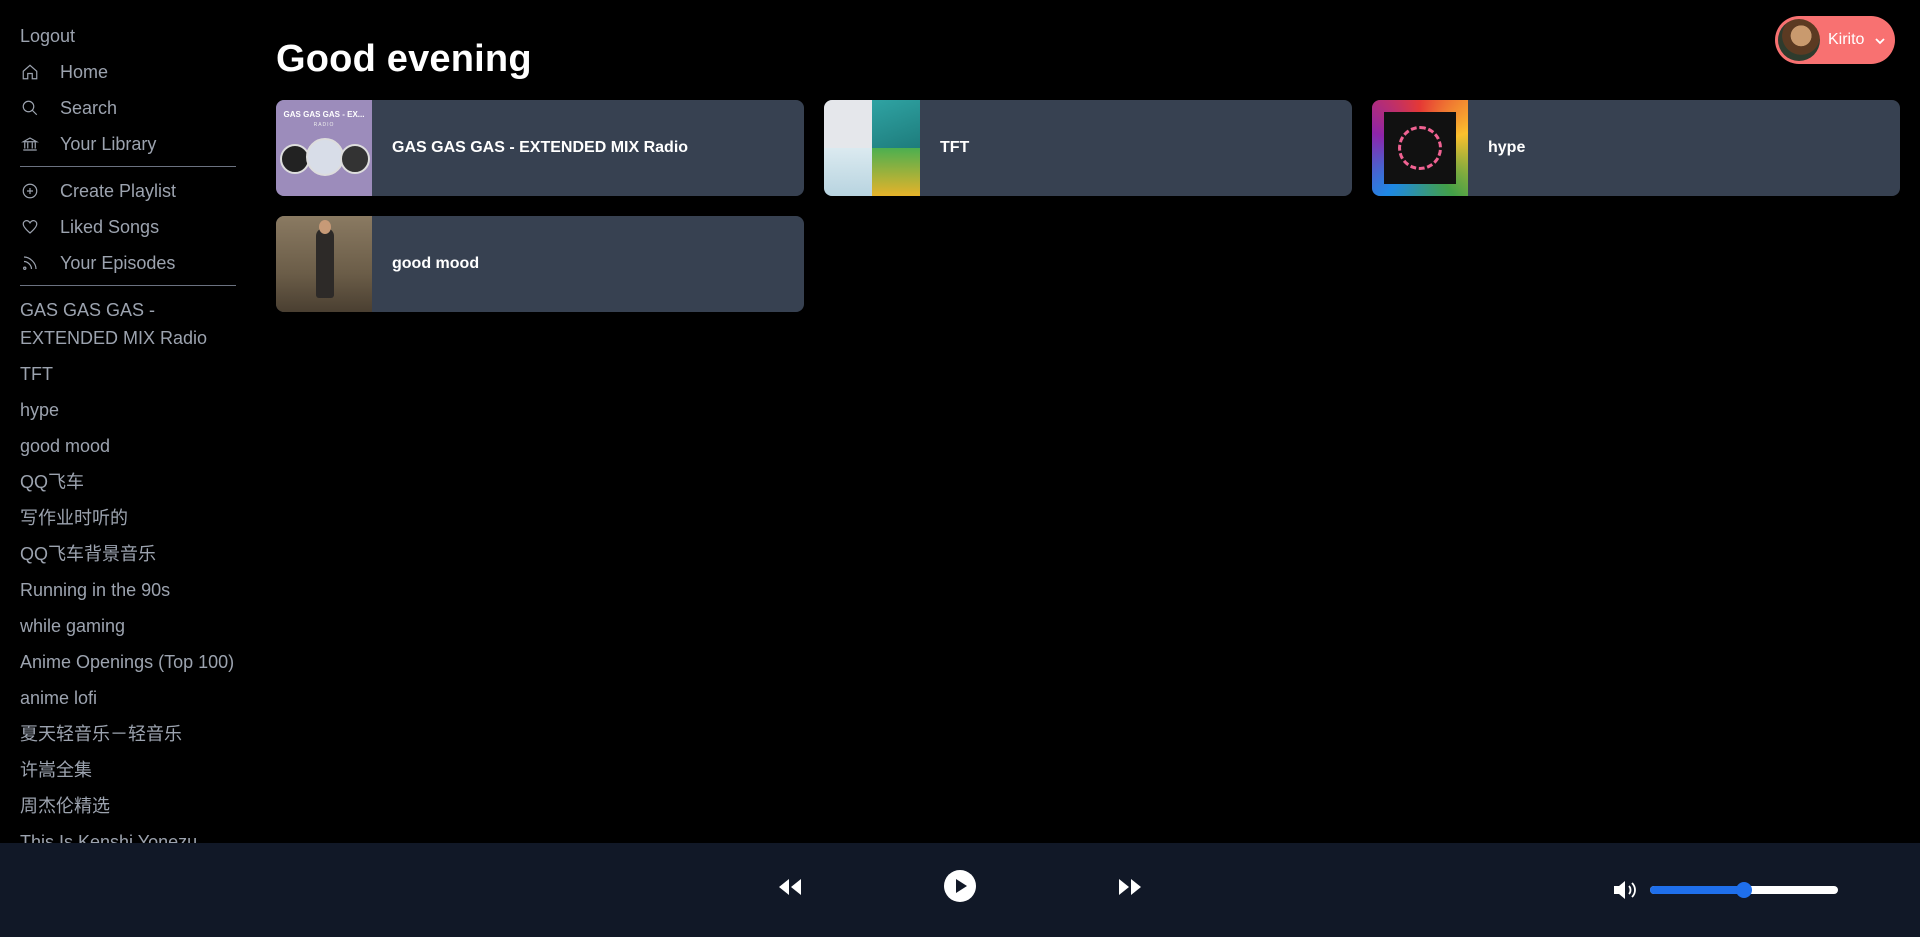  I want to click on your-episodes-button: Your Episodes, so click(128, 263).